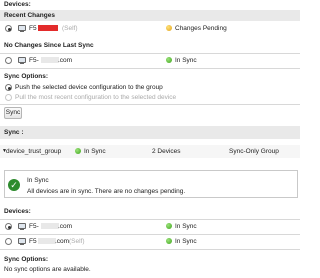 This screenshot has width=320, height=278. What do you see at coordinates (186, 60) in the screenshot?
I see `other-device-status: In Sync` at bounding box center [186, 60].